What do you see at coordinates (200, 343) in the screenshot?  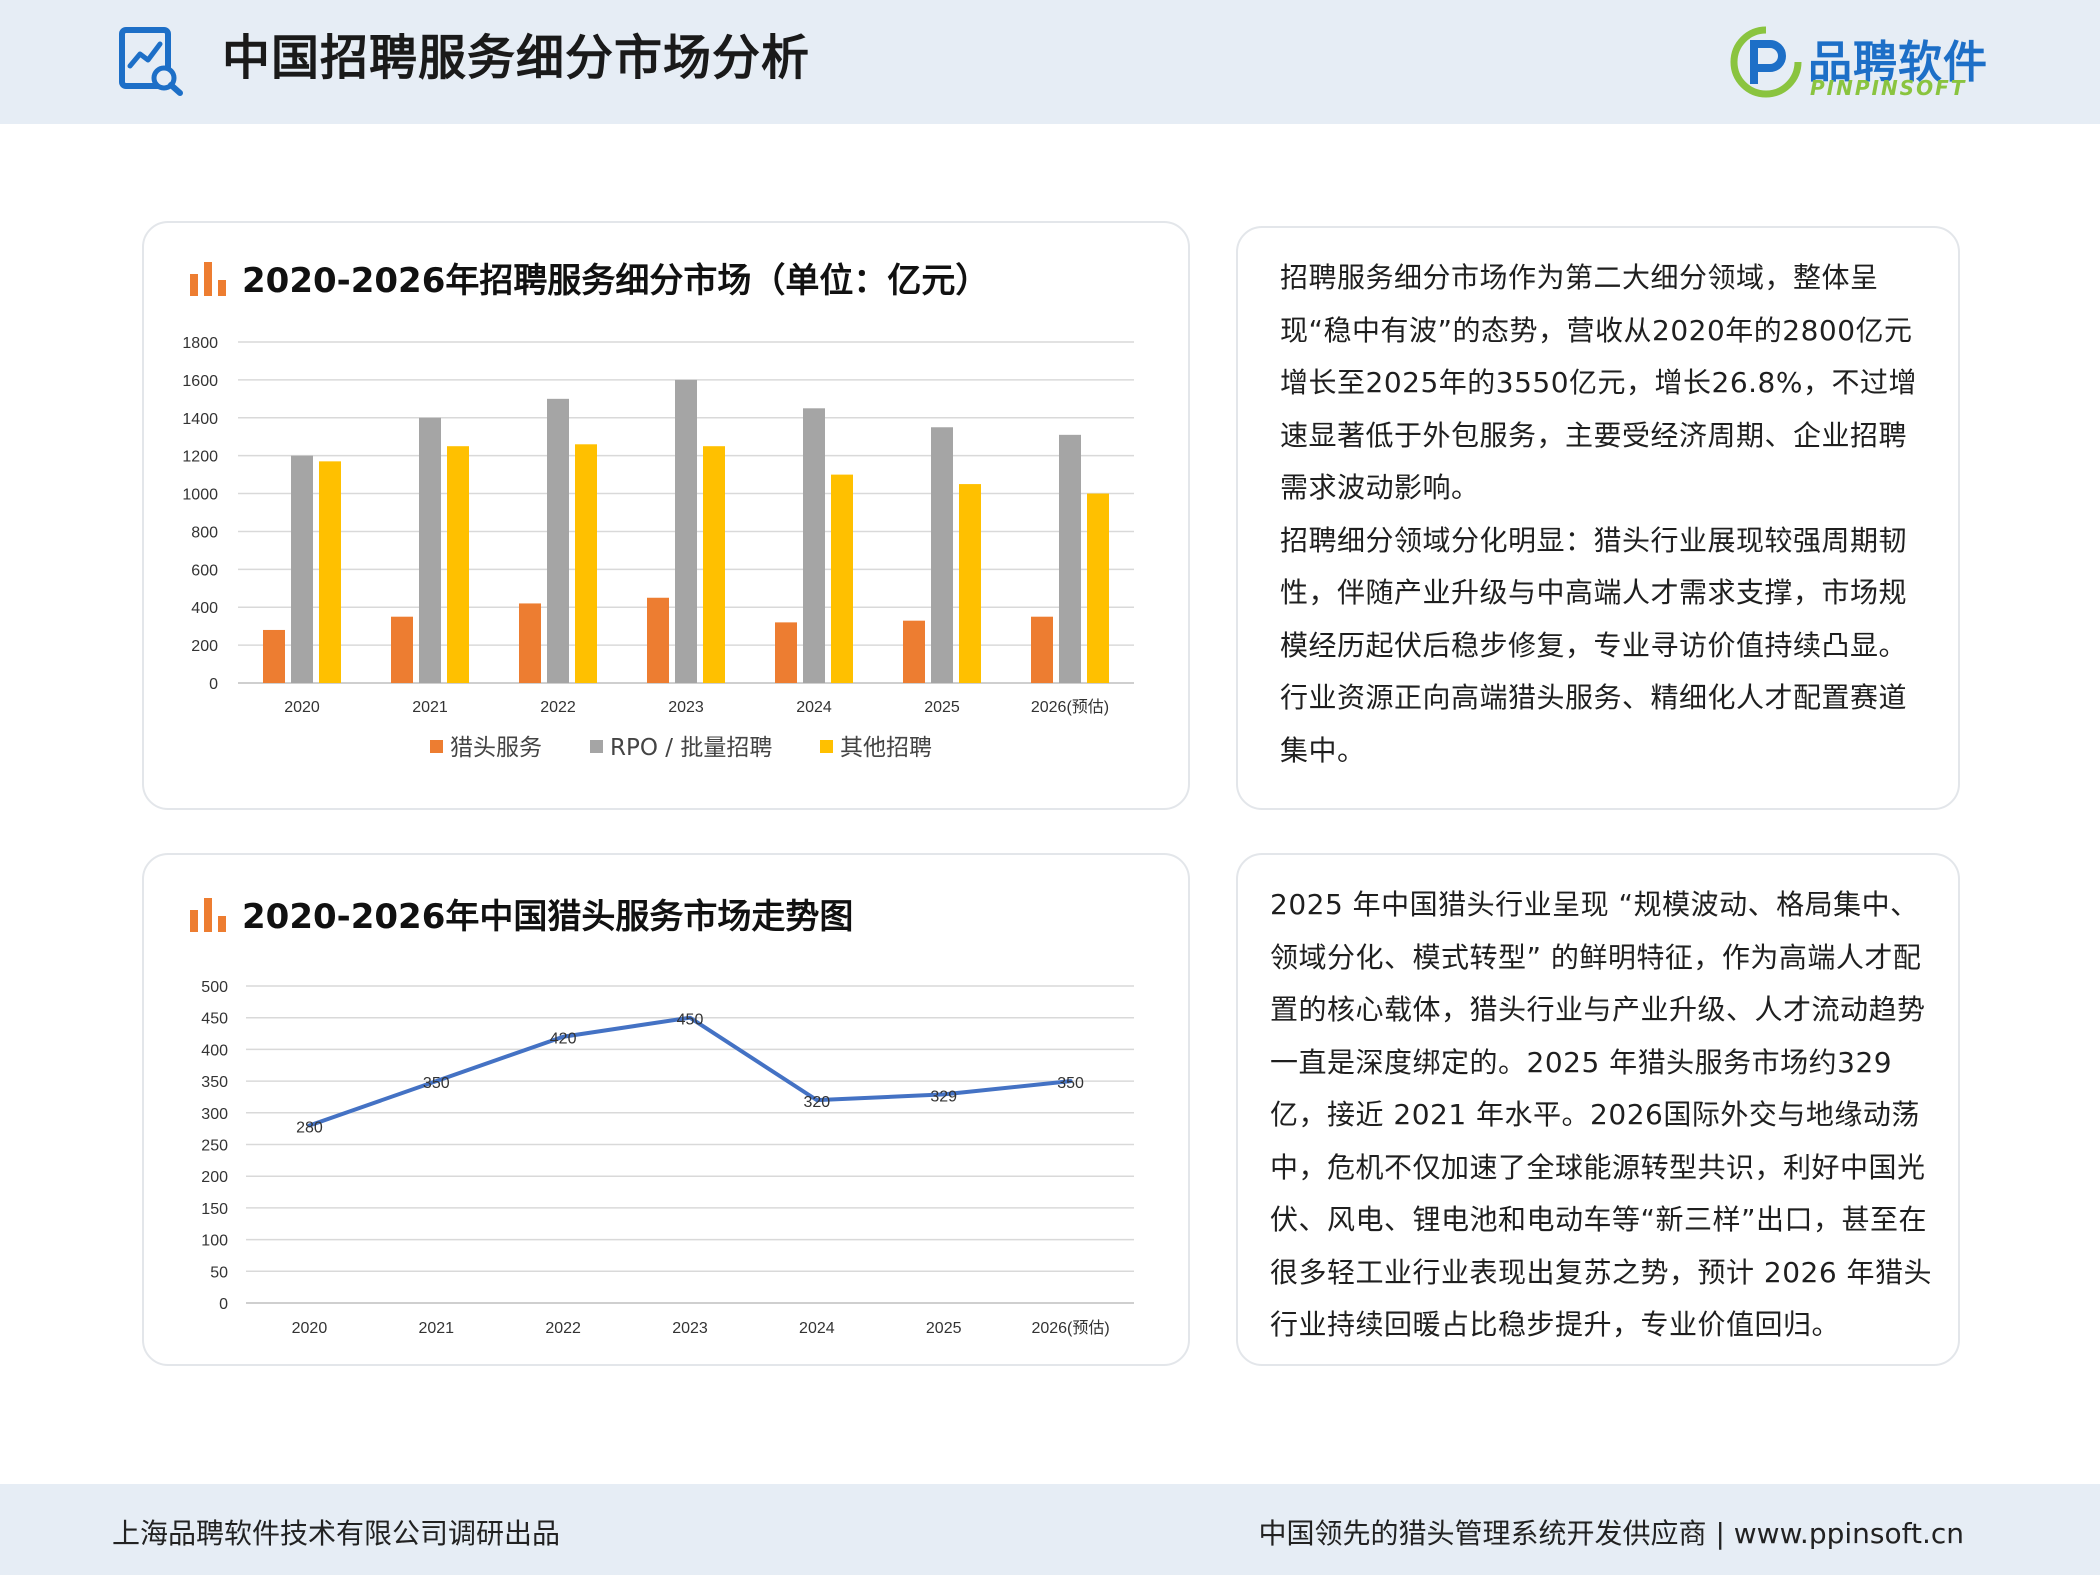 I see `y-tick-label: 1800` at bounding box center [200, 343].